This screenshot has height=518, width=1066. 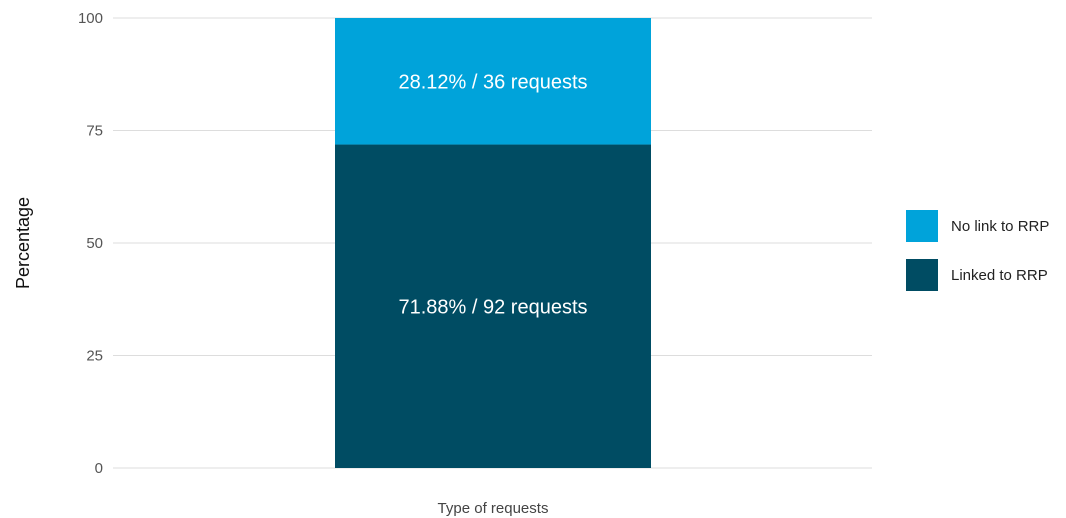 I want to click on bar-label-no-link-to-rrp: 28.12% / 36 requests, so click(x=492, y=82).